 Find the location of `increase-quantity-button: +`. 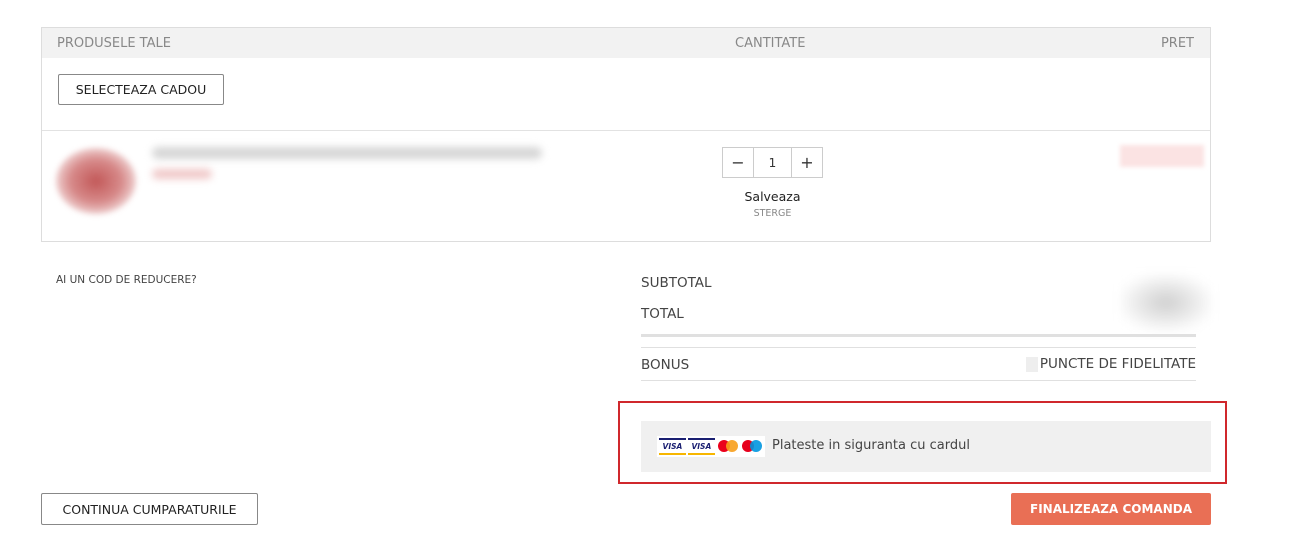

increase-quantity-button: + is located at coordinates (807, 162).